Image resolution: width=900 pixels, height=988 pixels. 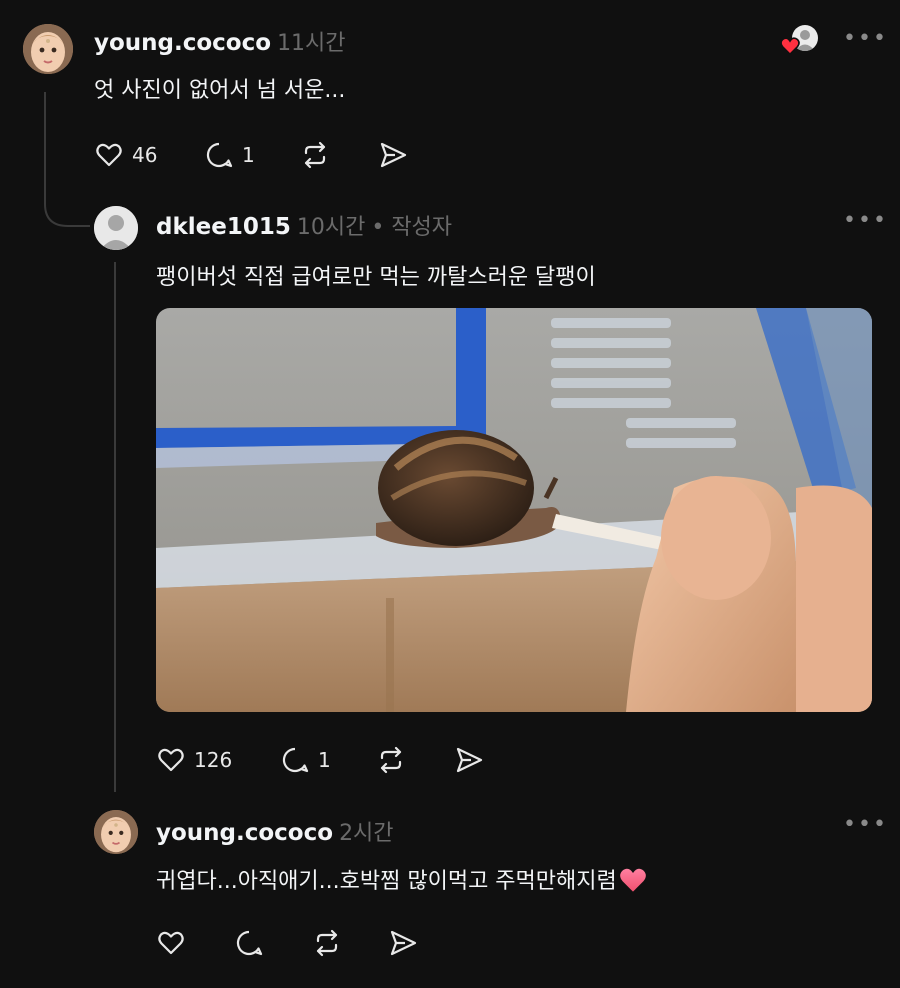 I want to click on like-button, so click(x=171, y=943).